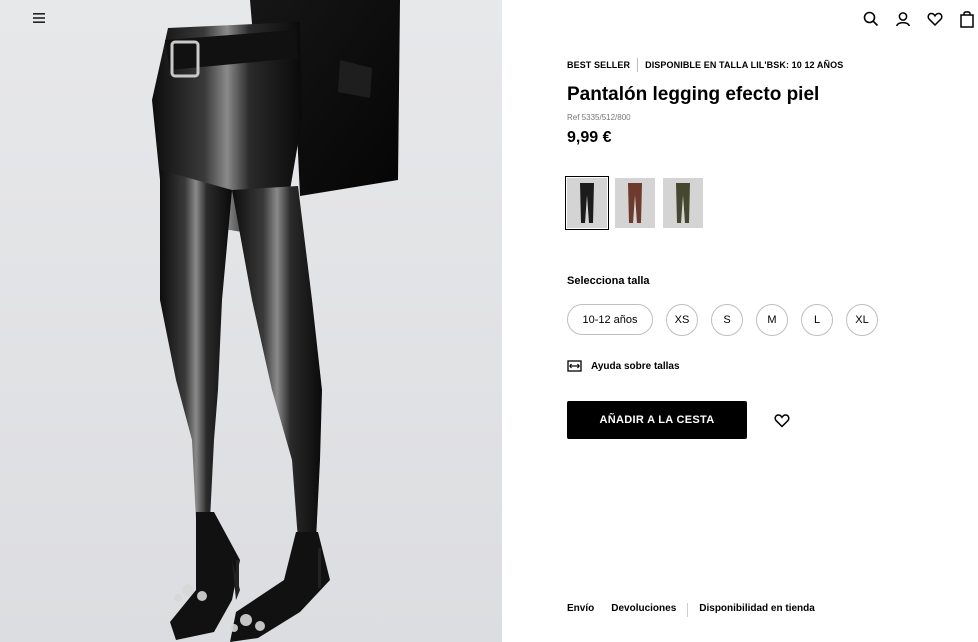  What do you see at coordinates (727, 320) in the screenshot?
I see `size-option-s: S` at bounding box center [727, 320].